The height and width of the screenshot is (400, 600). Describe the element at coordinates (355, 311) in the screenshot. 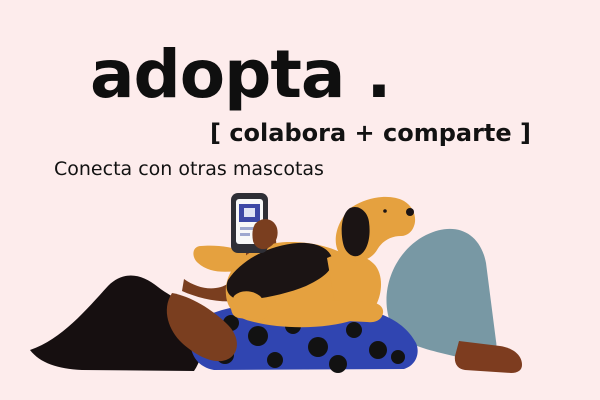

I see `dog-leg-front` at that location.